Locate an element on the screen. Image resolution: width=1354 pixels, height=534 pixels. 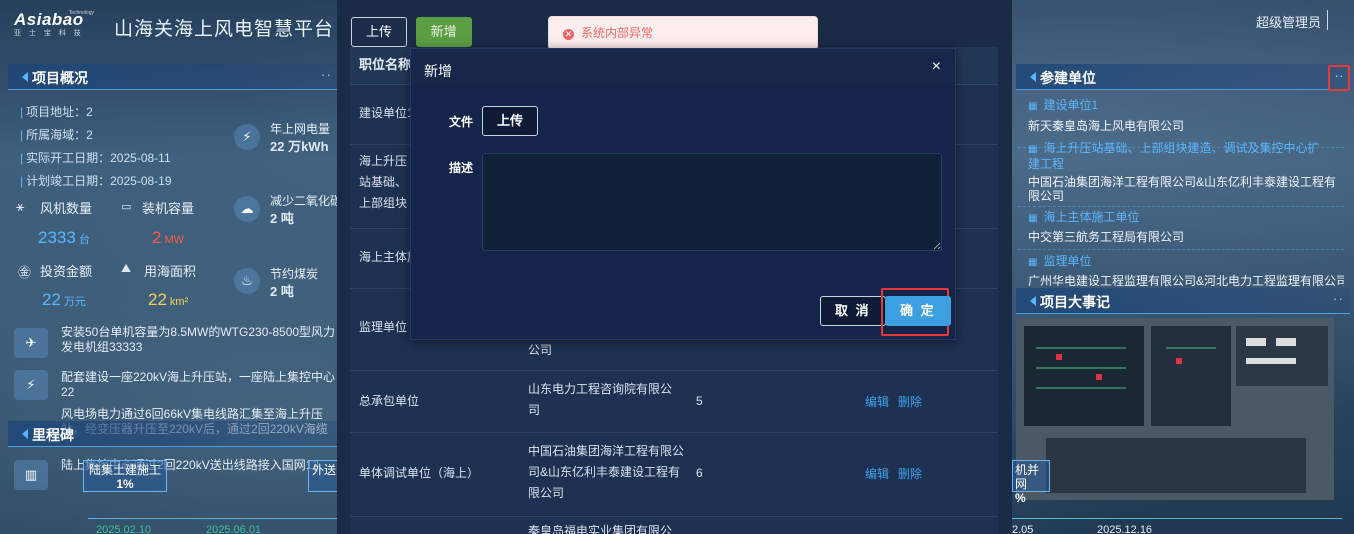
user-name: 超级管理员 is located at coordinates (1288, 21).